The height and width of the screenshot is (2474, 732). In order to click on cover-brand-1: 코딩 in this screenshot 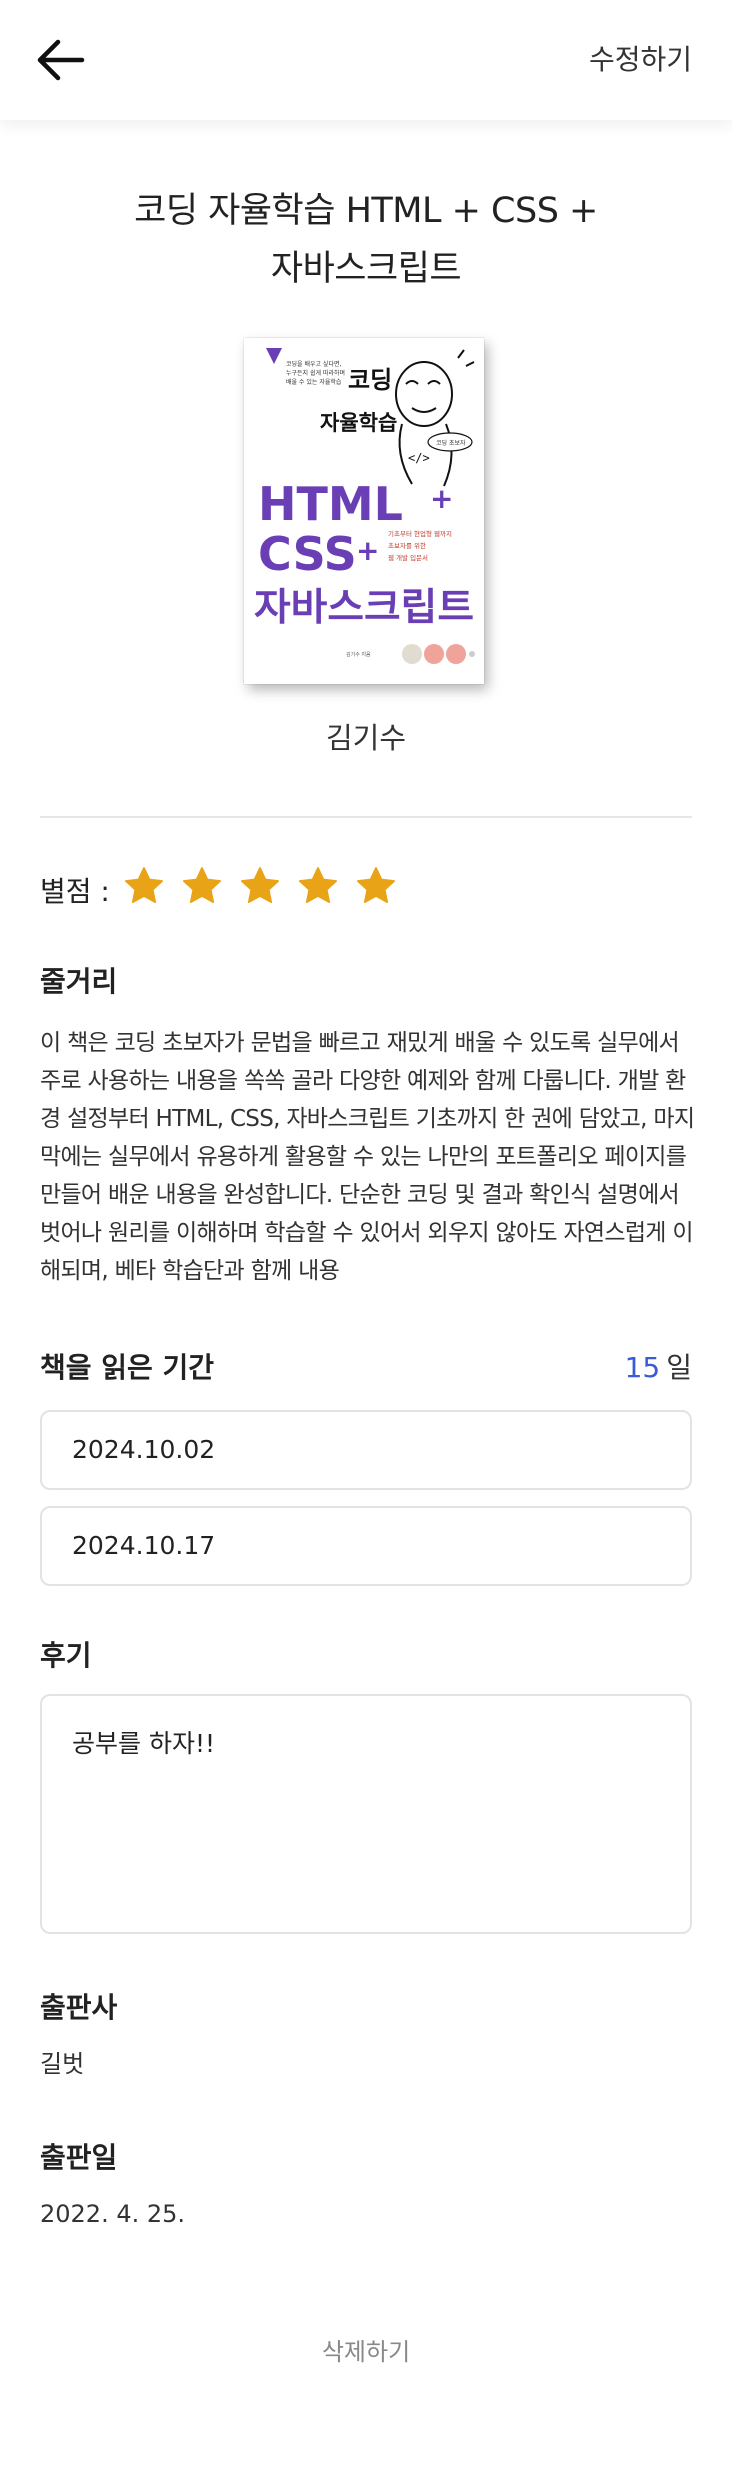, I will do `click(370, 380)`.